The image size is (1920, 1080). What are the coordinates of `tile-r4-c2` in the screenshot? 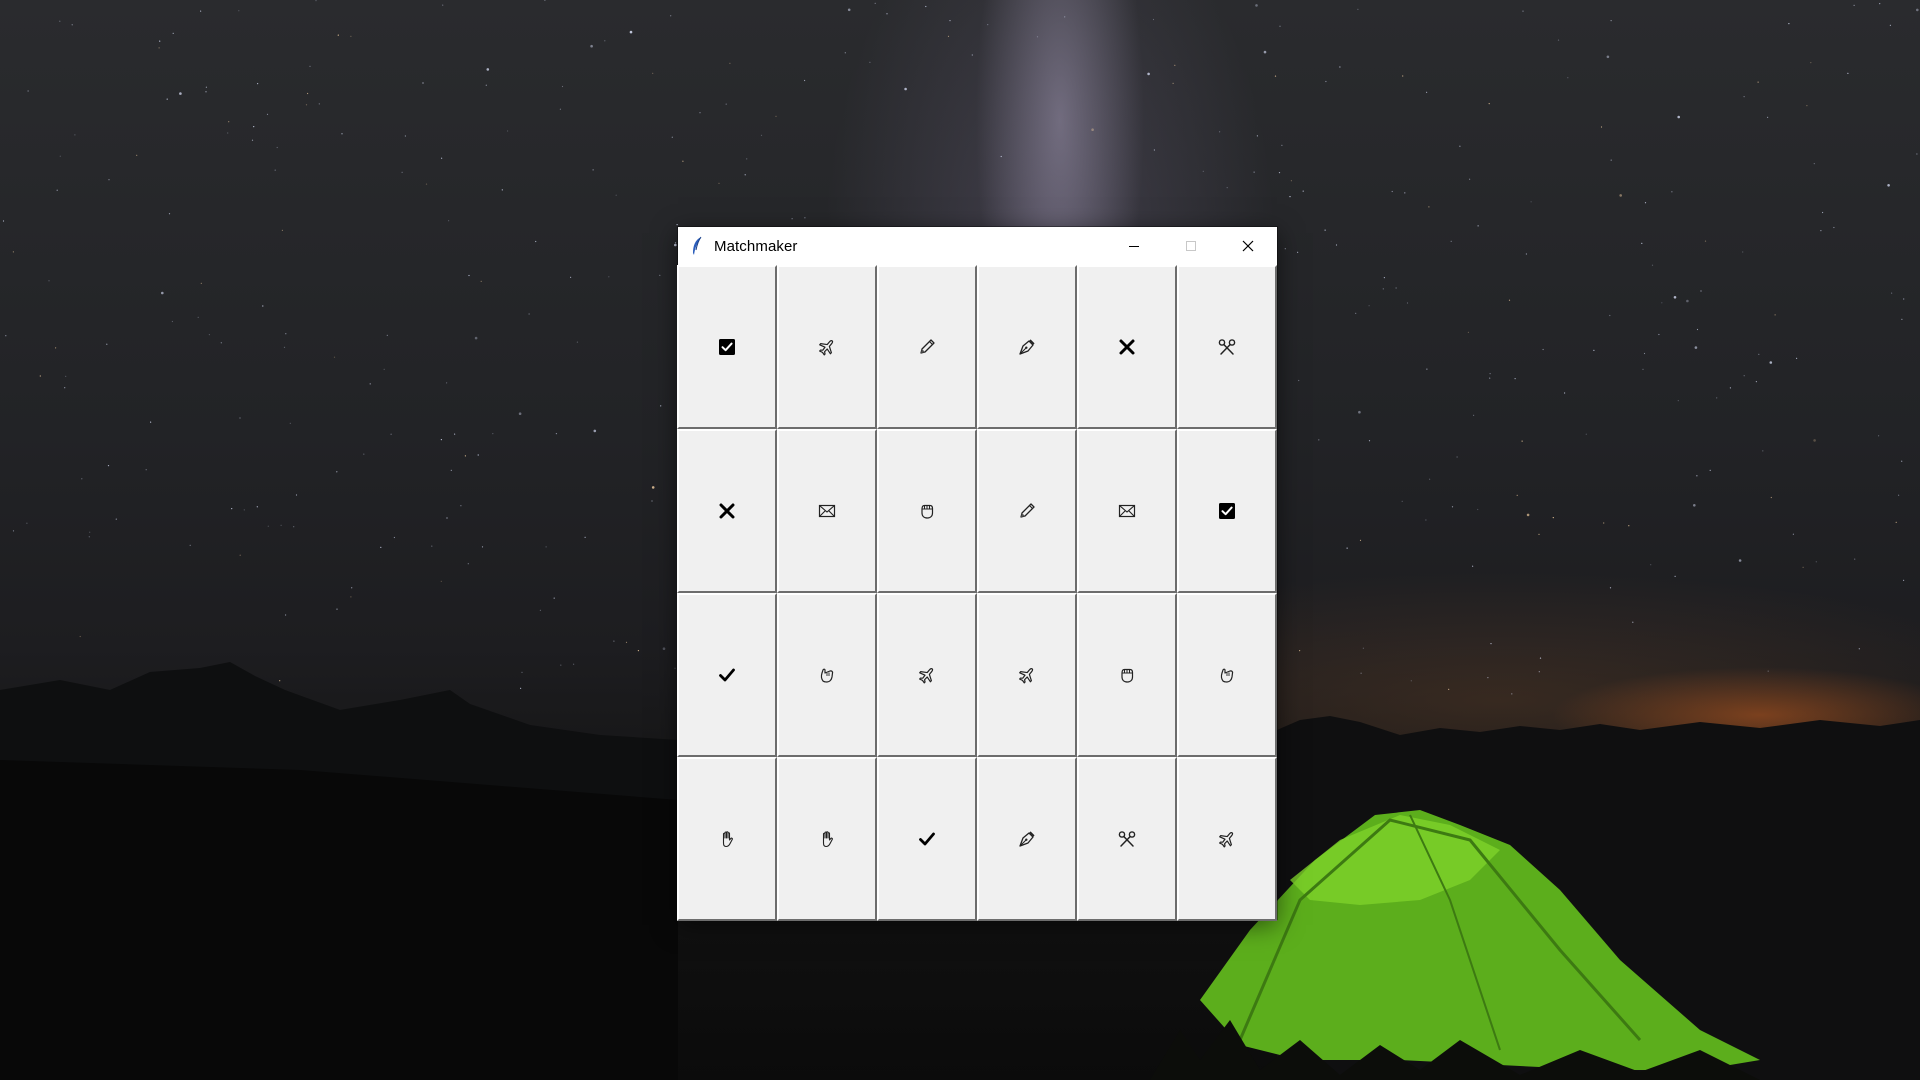 It's located at (827, 839).